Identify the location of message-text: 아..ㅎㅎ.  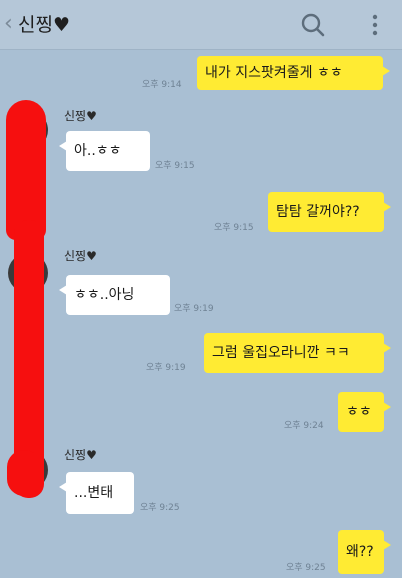
(98, 151).